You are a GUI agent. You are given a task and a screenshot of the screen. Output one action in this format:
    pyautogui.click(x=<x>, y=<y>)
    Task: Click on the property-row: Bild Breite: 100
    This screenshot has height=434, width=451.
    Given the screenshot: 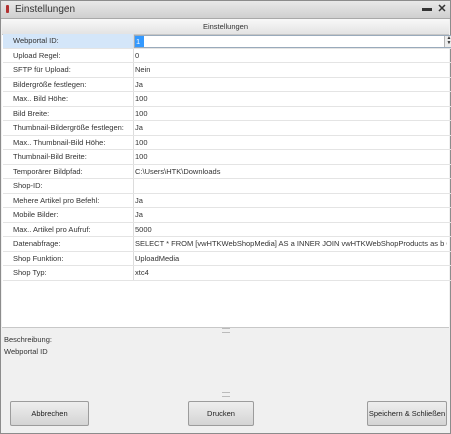 What is the action you would take?
    pyautogui.click(x=227, y=113)
    